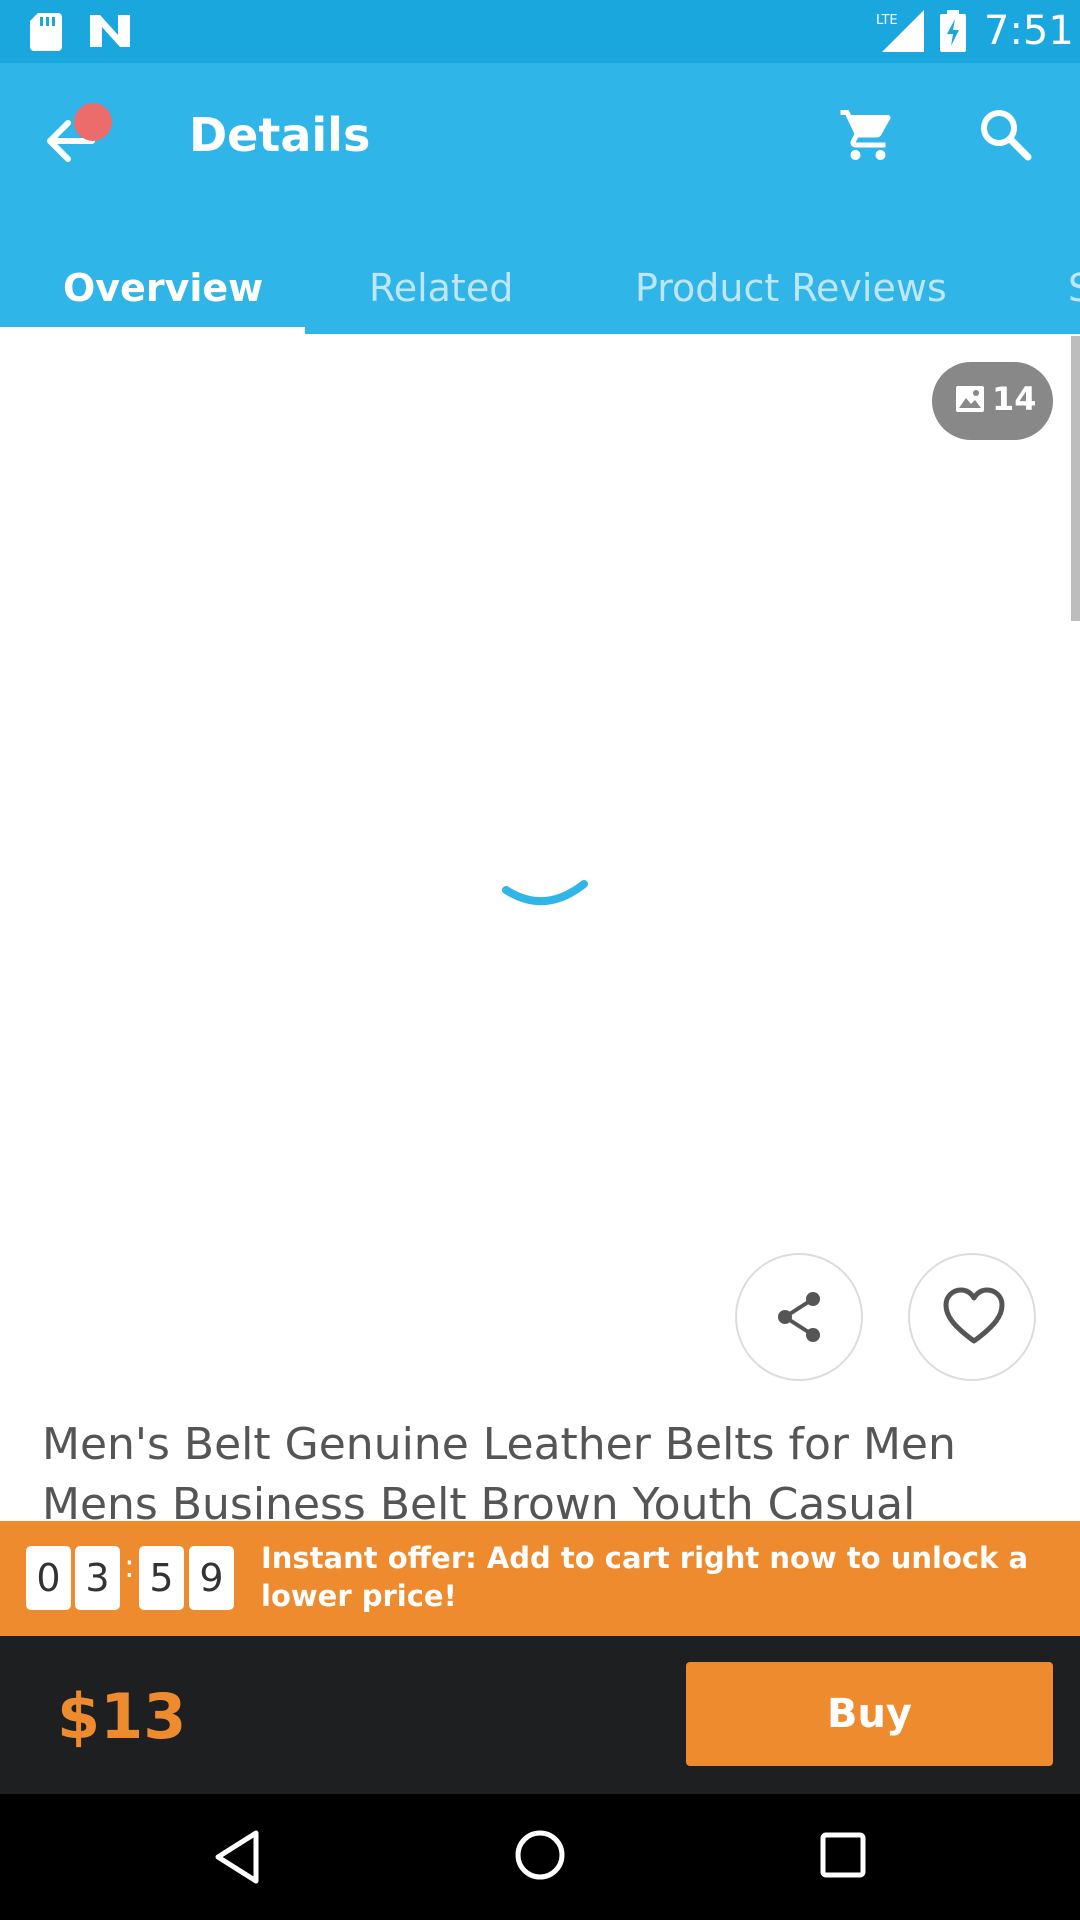 The height and width of the screenshot is (1920, 1080). I want to click on search-button, so click(1006, 135).